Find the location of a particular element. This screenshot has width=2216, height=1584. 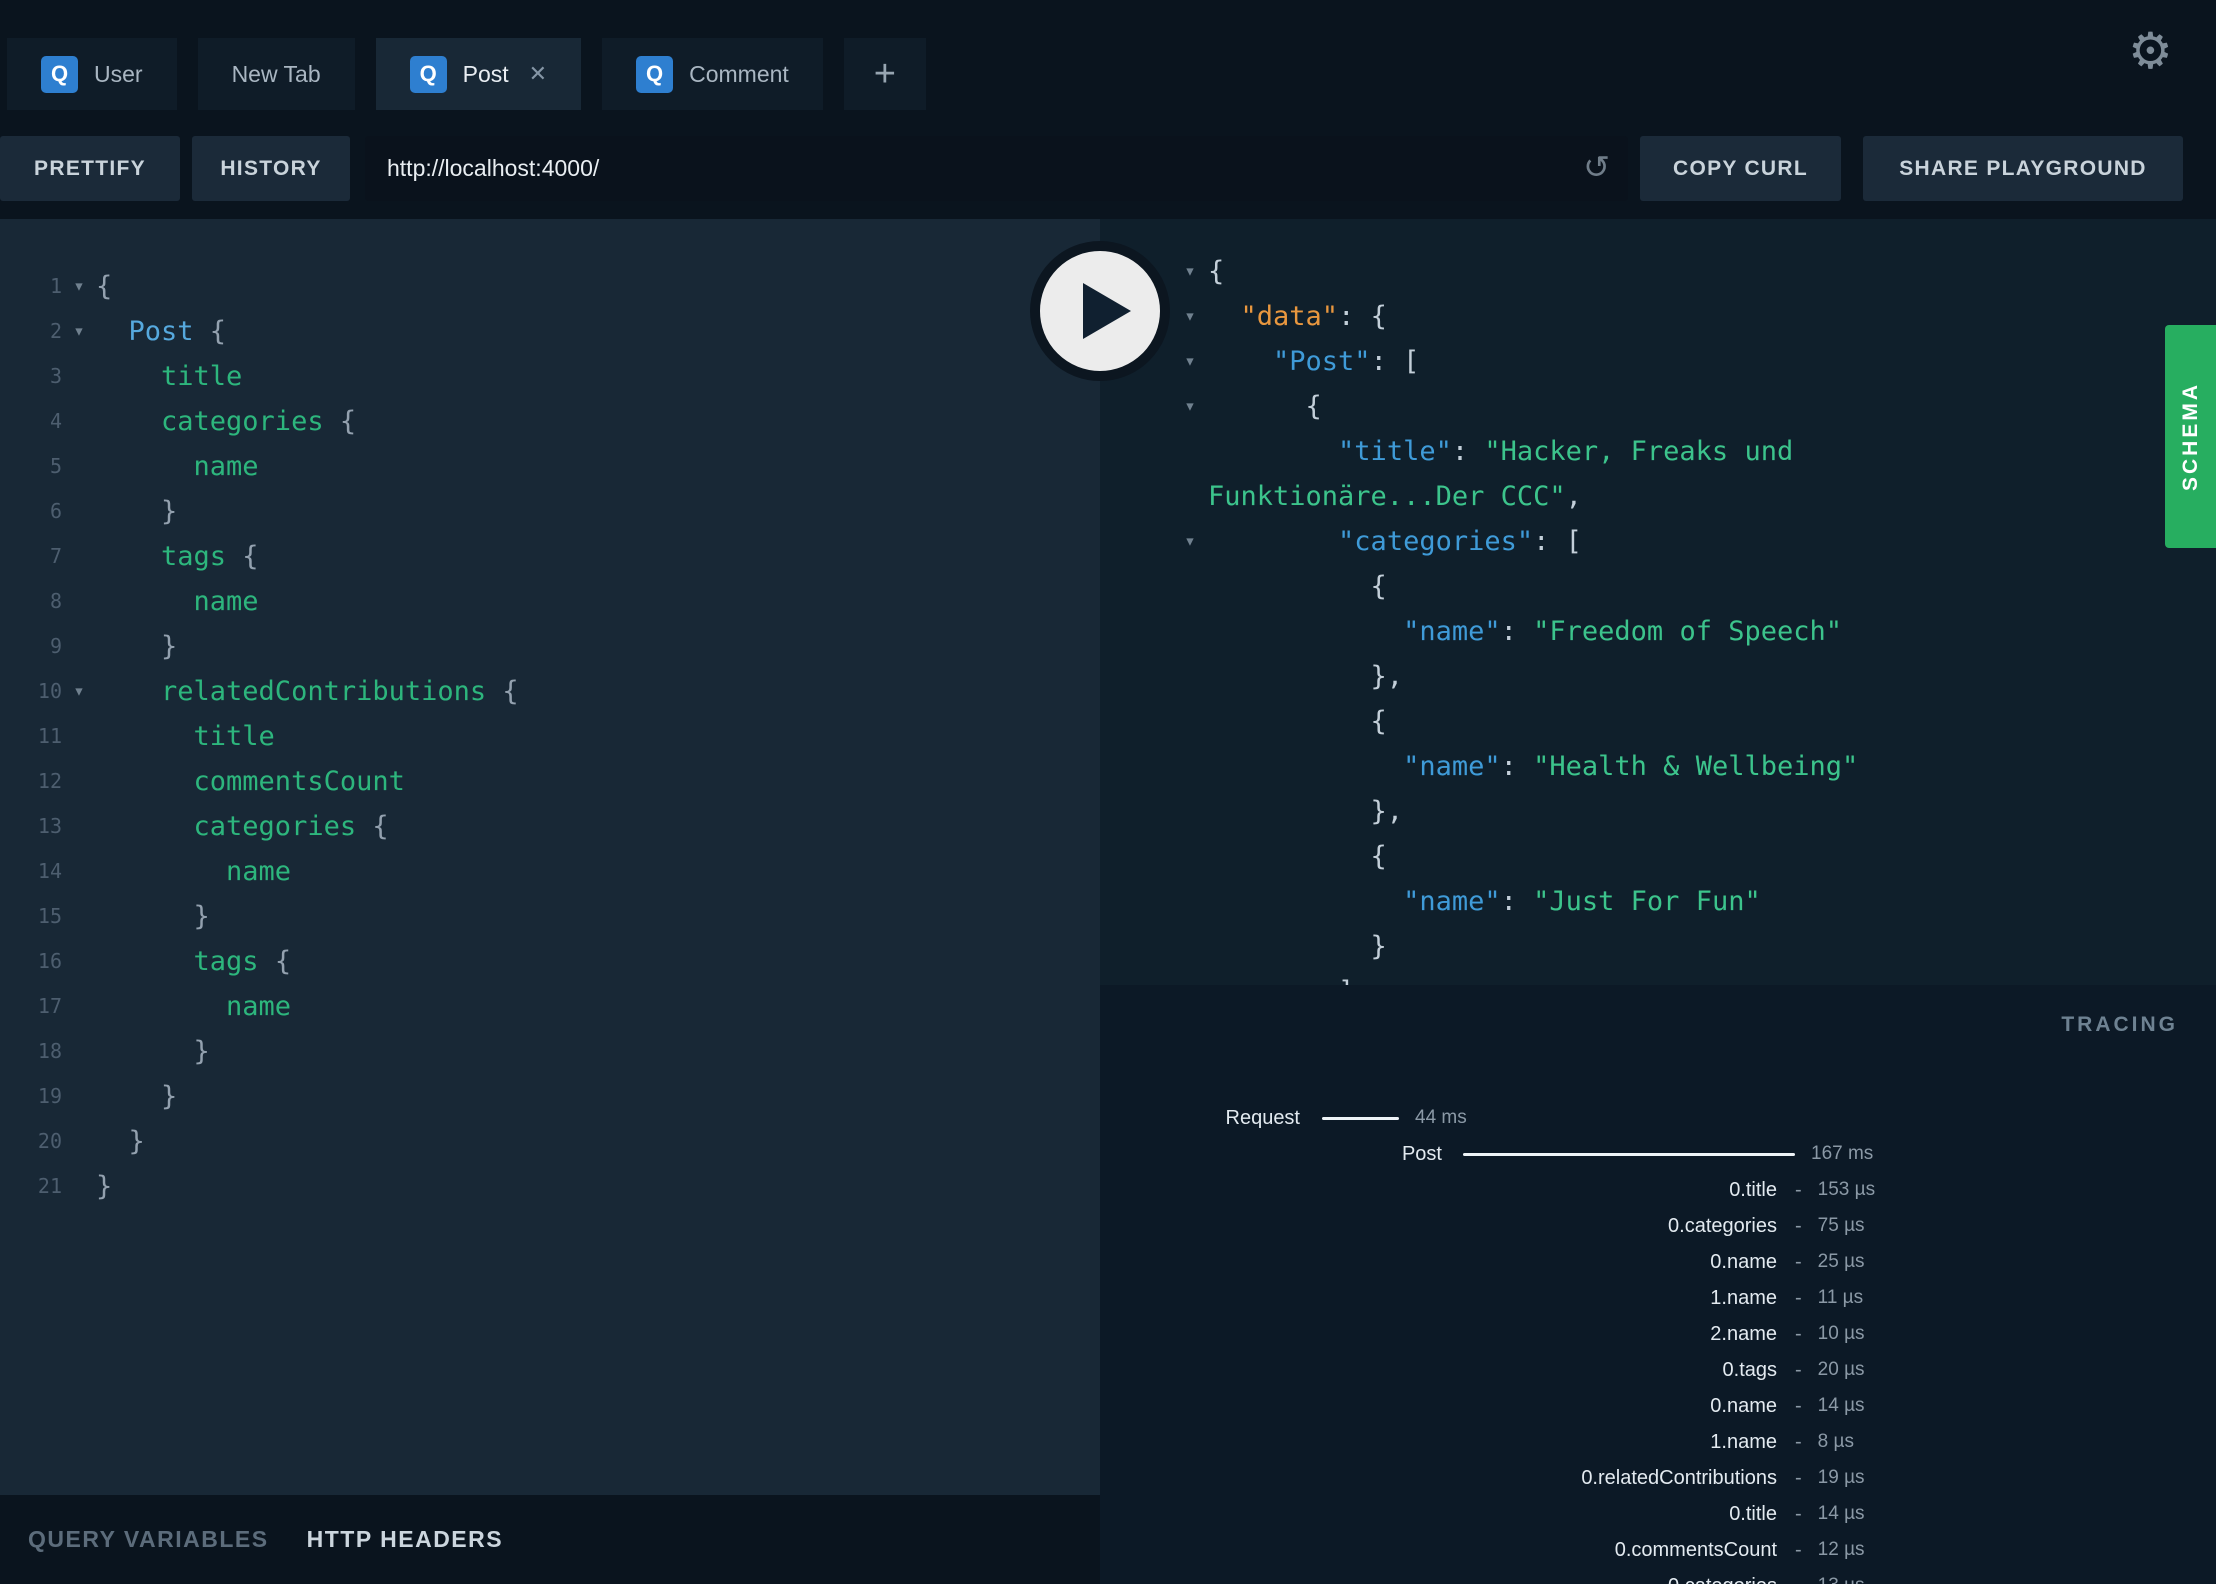

line-number: 4 is located at coordinates (55, 421).